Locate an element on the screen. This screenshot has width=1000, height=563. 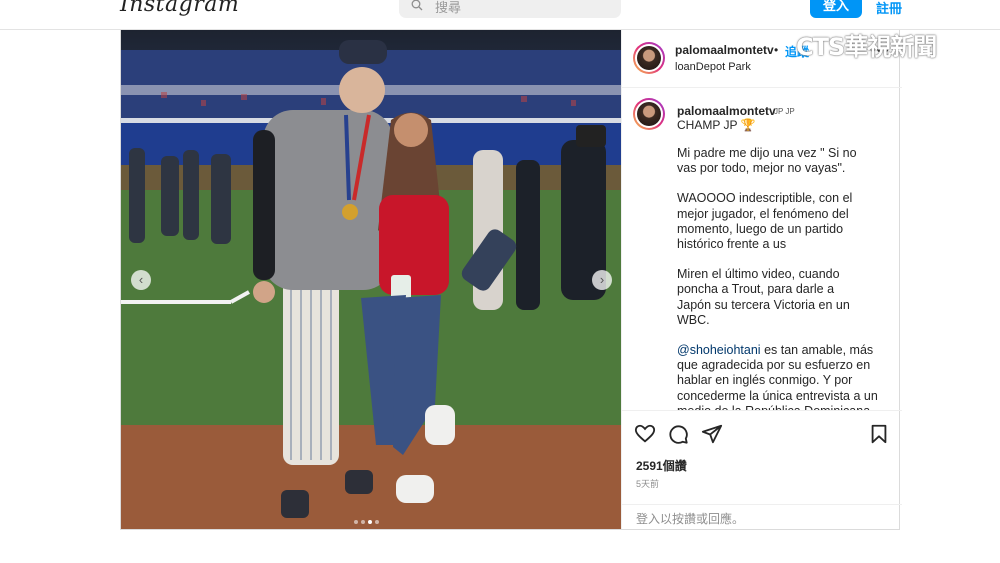
post-timestamp: 5天前 is located at coordinates (647, 483).